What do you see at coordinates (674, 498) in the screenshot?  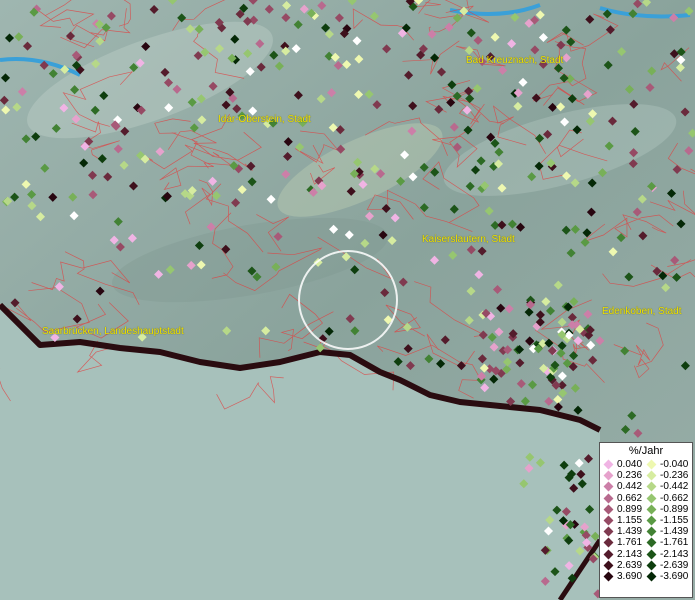 I see `legend-value: -0.662` at bounding box center [674, 498].